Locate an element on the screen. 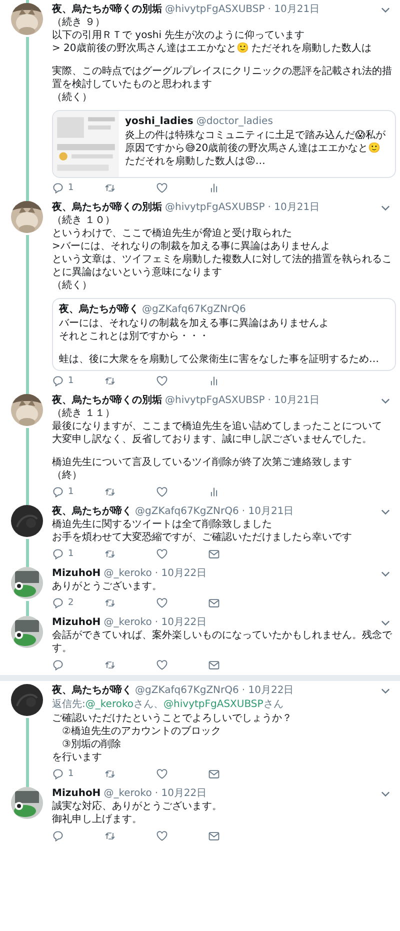  tweet-text: （終） is located at coordinates (67, 475).